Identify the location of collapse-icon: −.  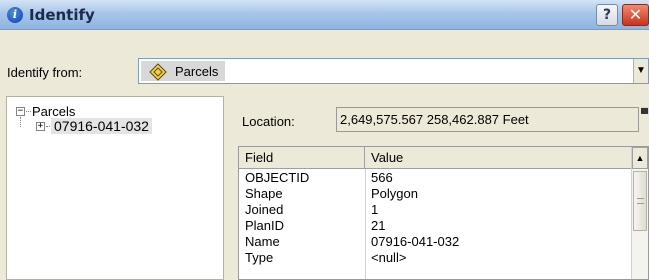
(20, 111).